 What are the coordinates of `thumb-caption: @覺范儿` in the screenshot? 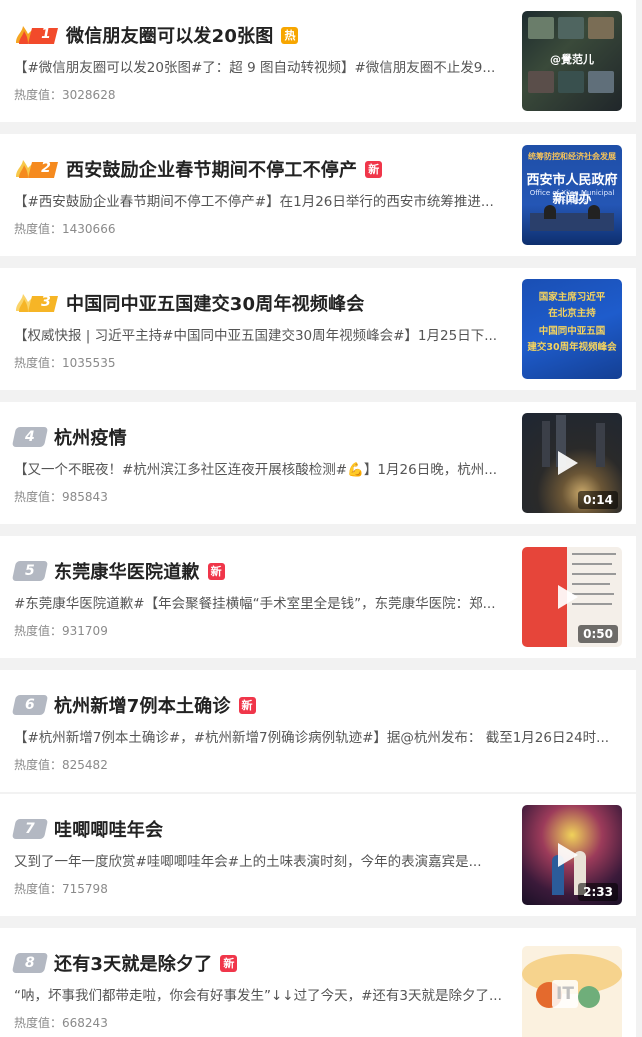 It's located at (572, 59).